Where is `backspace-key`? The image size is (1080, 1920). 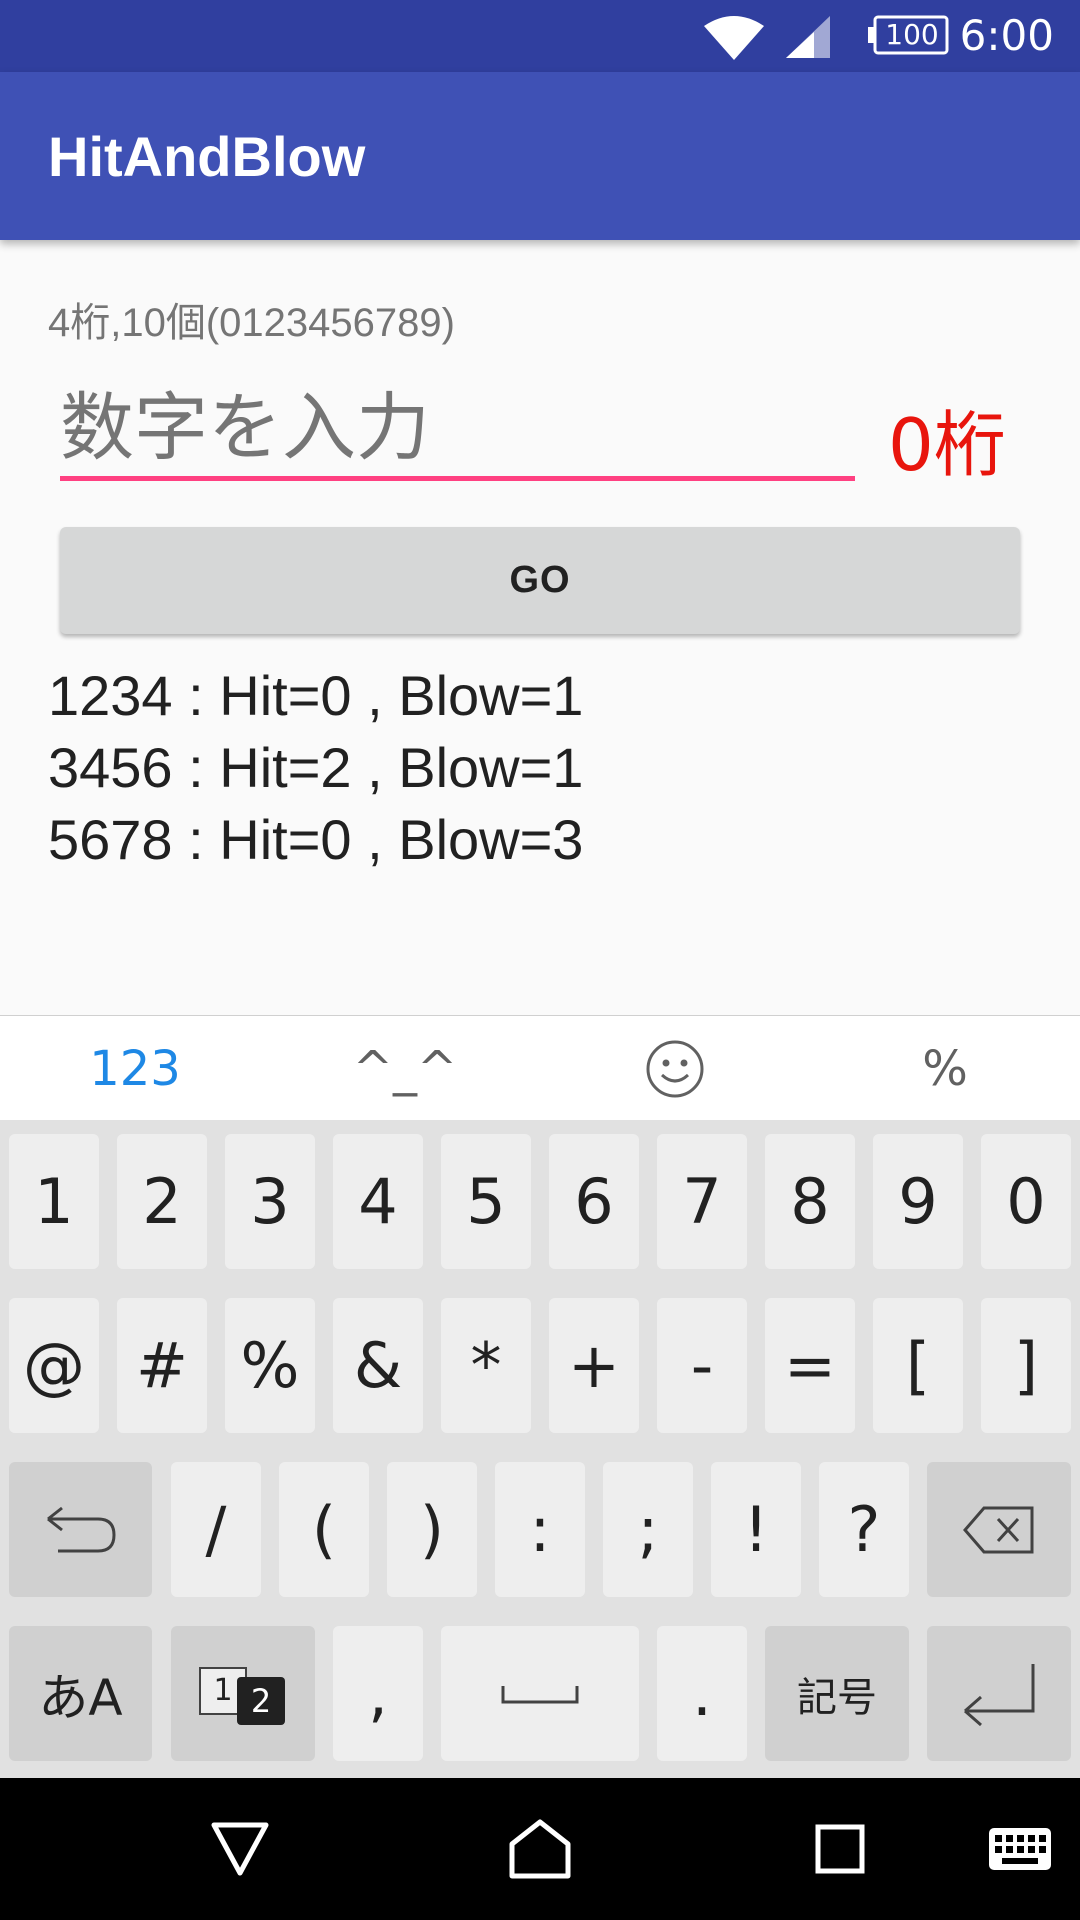
backspace-key is located at coordinates (999, 1529).